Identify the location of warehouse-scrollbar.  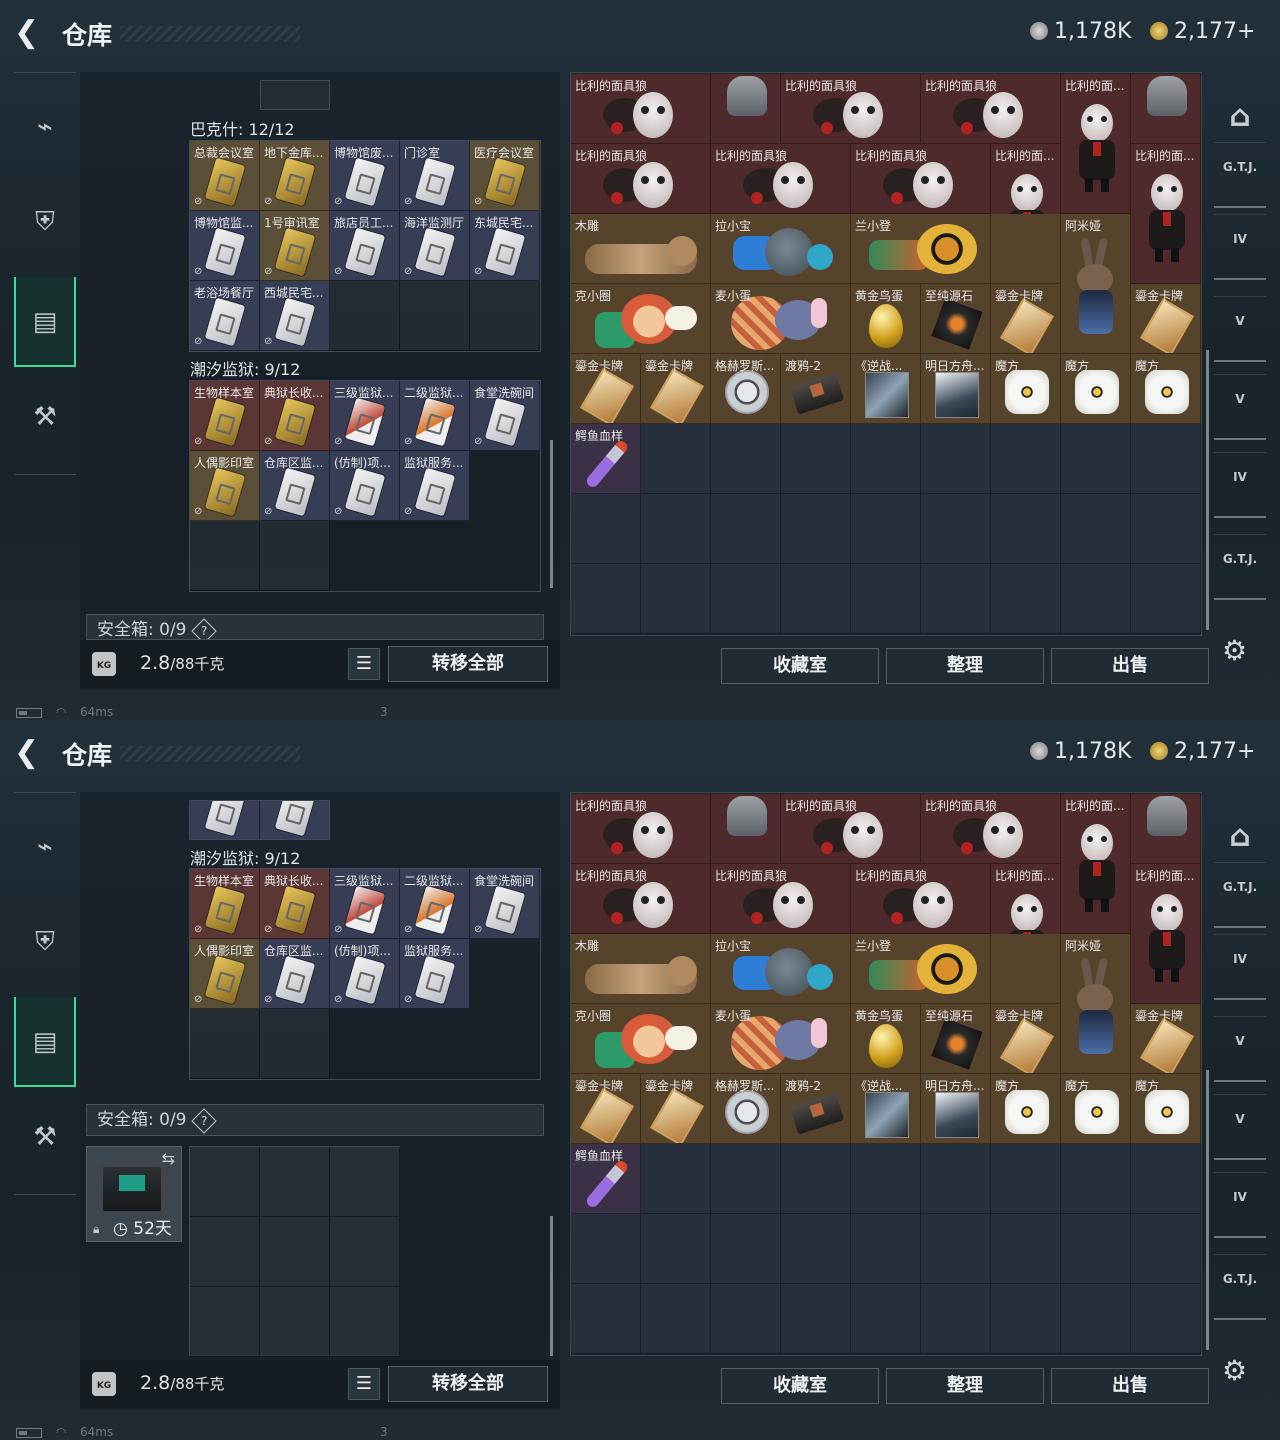
(1207, 1210).